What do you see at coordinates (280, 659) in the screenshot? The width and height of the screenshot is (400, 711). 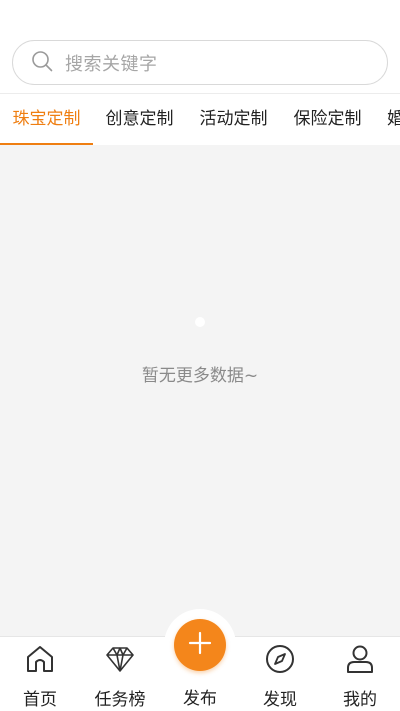 I see `compass-icon` at bounding box center [280, 659].